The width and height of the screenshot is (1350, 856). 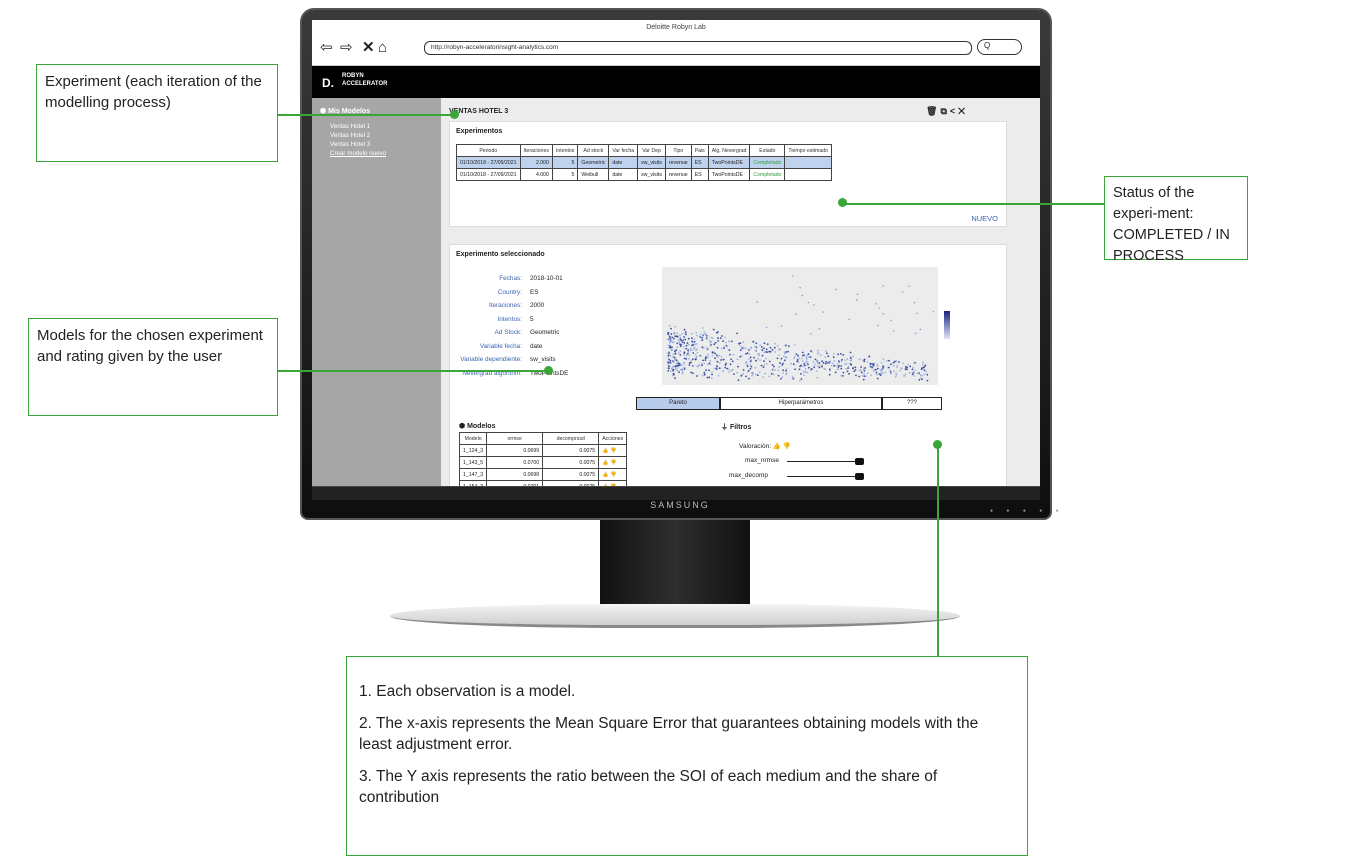 What do you see at coordinates (933, 111) in the screenshot?
I see `delete-icon: 🗑` at bounding box center [933, 111].